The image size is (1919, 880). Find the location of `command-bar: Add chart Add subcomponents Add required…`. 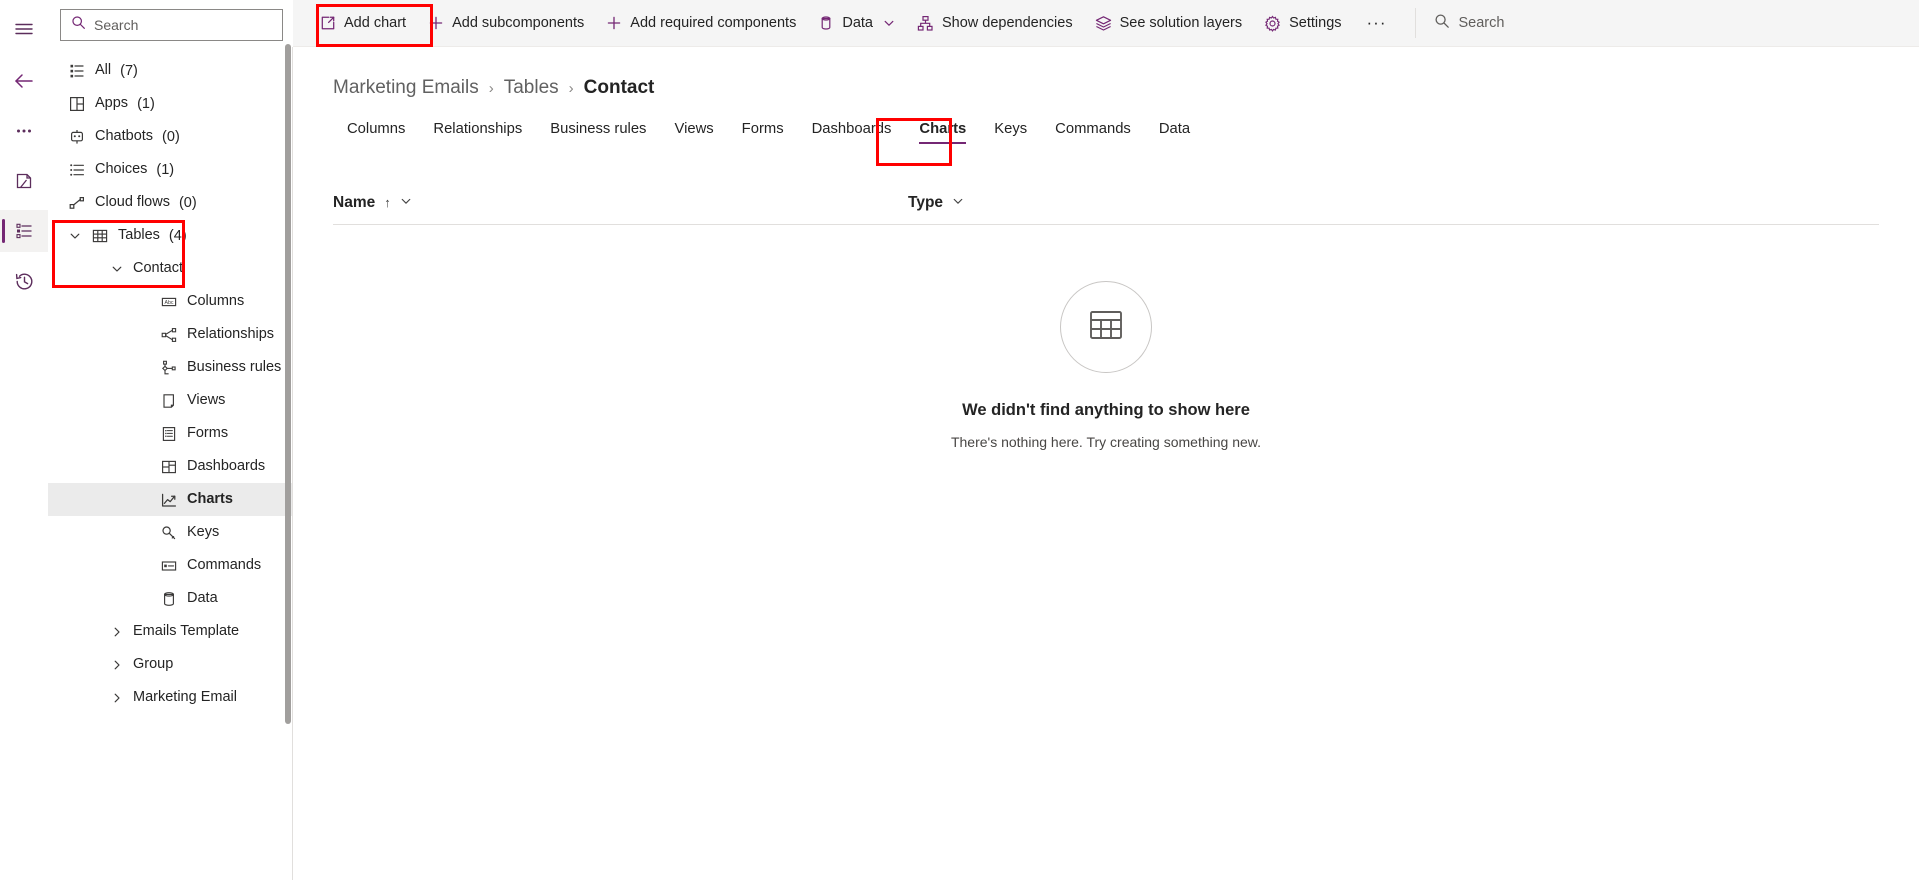

command-bar: Add chart Add subcomponents Add required… is located at coordinates (1106, 23).